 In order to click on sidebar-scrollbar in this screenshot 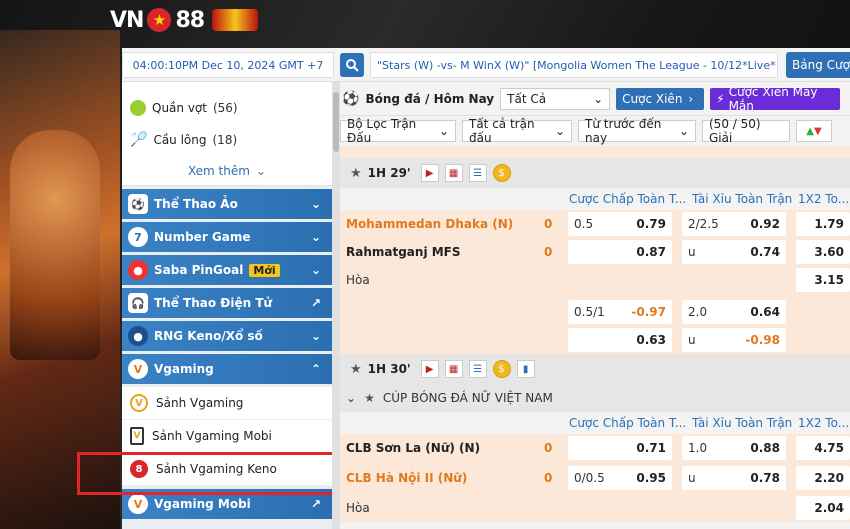, I will do `click(336, 305)`.